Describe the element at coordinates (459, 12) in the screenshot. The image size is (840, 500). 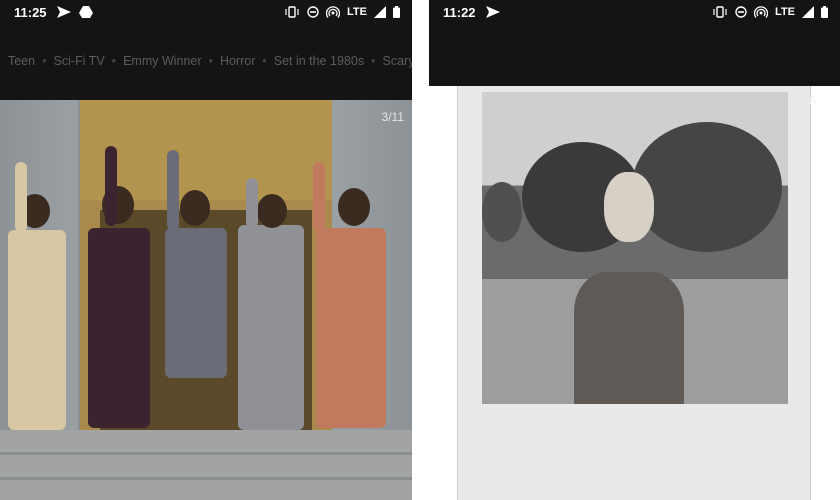
I see `status-time: 11:22` at that location.